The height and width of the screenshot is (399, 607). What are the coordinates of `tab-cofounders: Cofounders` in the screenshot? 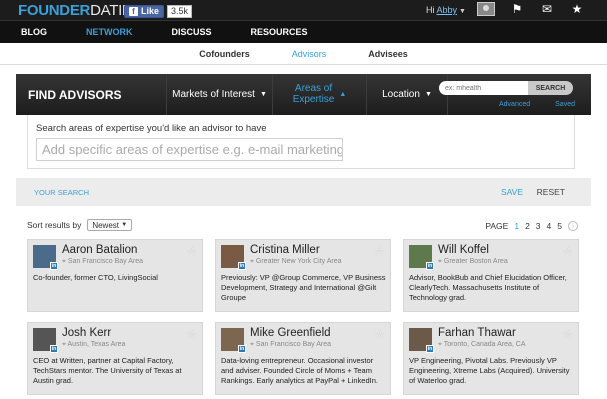 It's located at (224, 54).